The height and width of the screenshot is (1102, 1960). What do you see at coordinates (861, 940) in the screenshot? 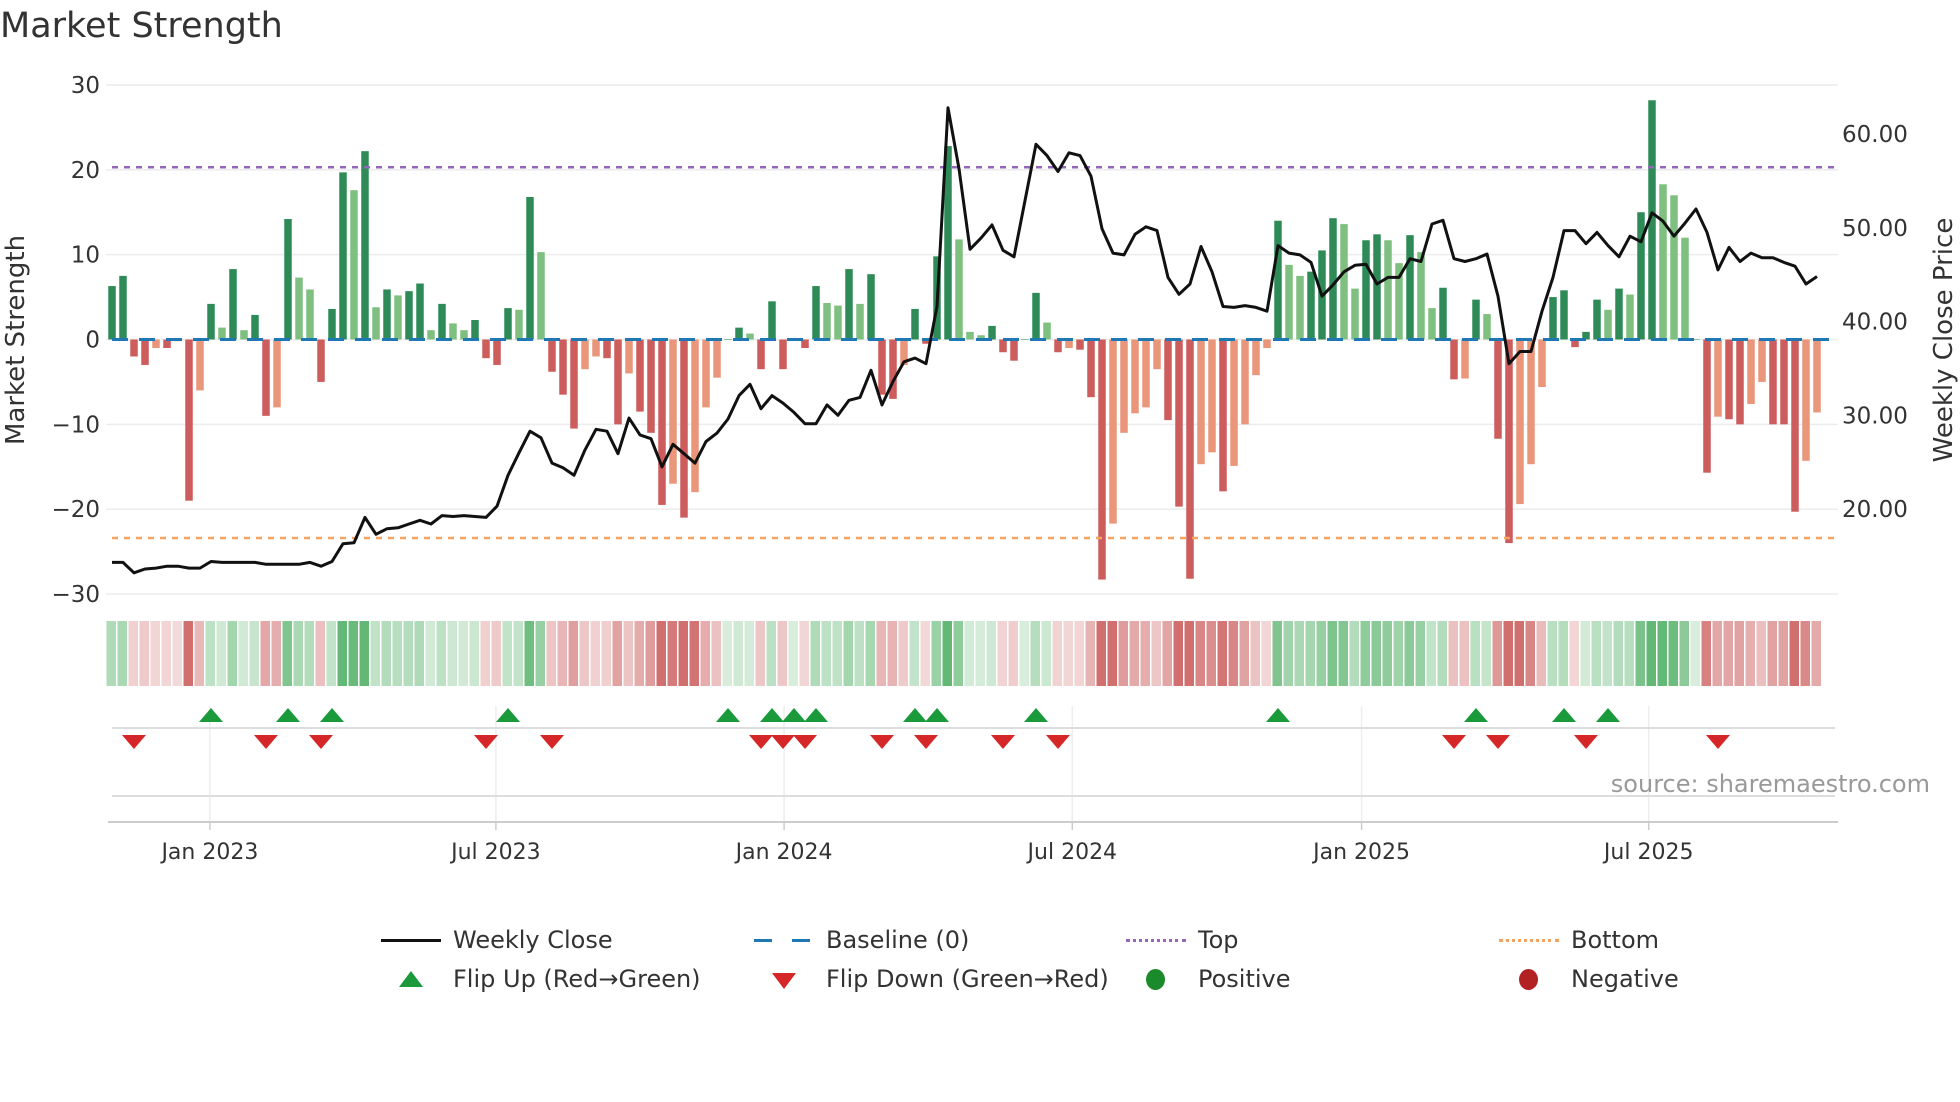
I see `legend-item-baseline: Baseline (0)` at bounding box center [861, 940].